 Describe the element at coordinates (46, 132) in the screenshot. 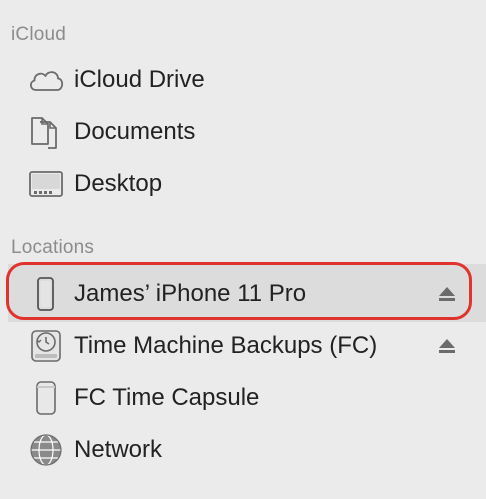

I see `documents-icon` at that location.